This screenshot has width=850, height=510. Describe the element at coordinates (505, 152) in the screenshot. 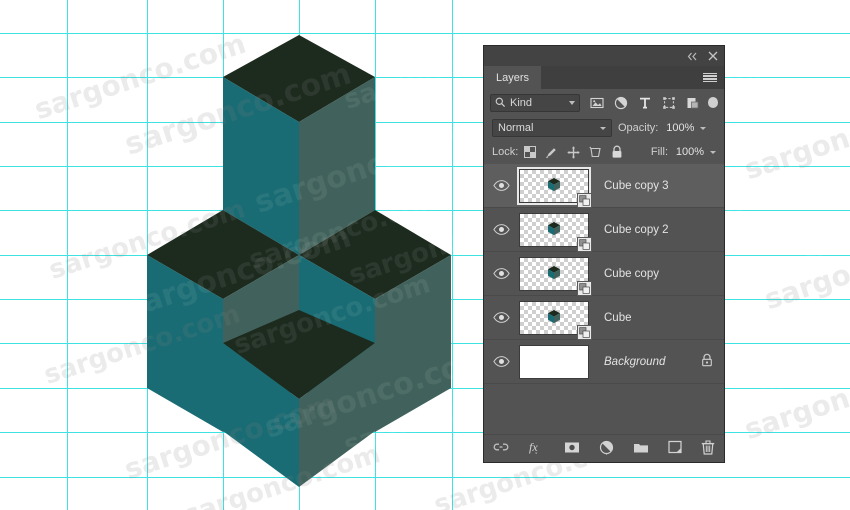

I see `lock-label: Lock:` at that location.